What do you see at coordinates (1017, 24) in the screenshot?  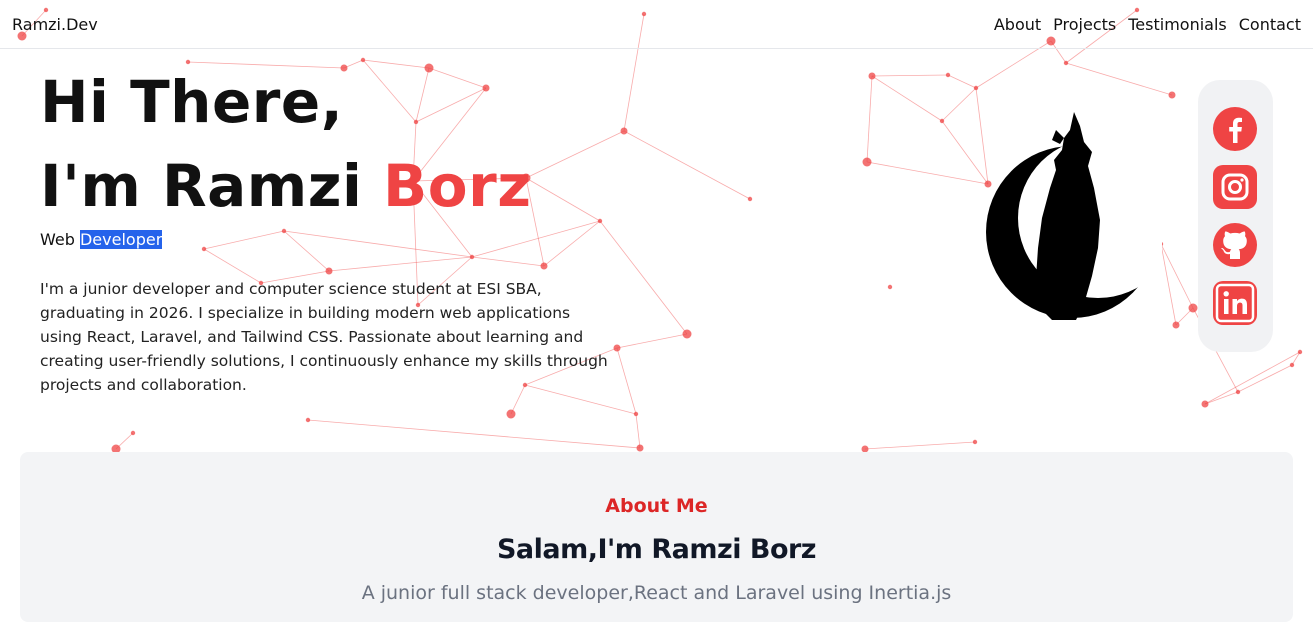 I see `nav-link-about: About` at bounding box center [1017, 24].